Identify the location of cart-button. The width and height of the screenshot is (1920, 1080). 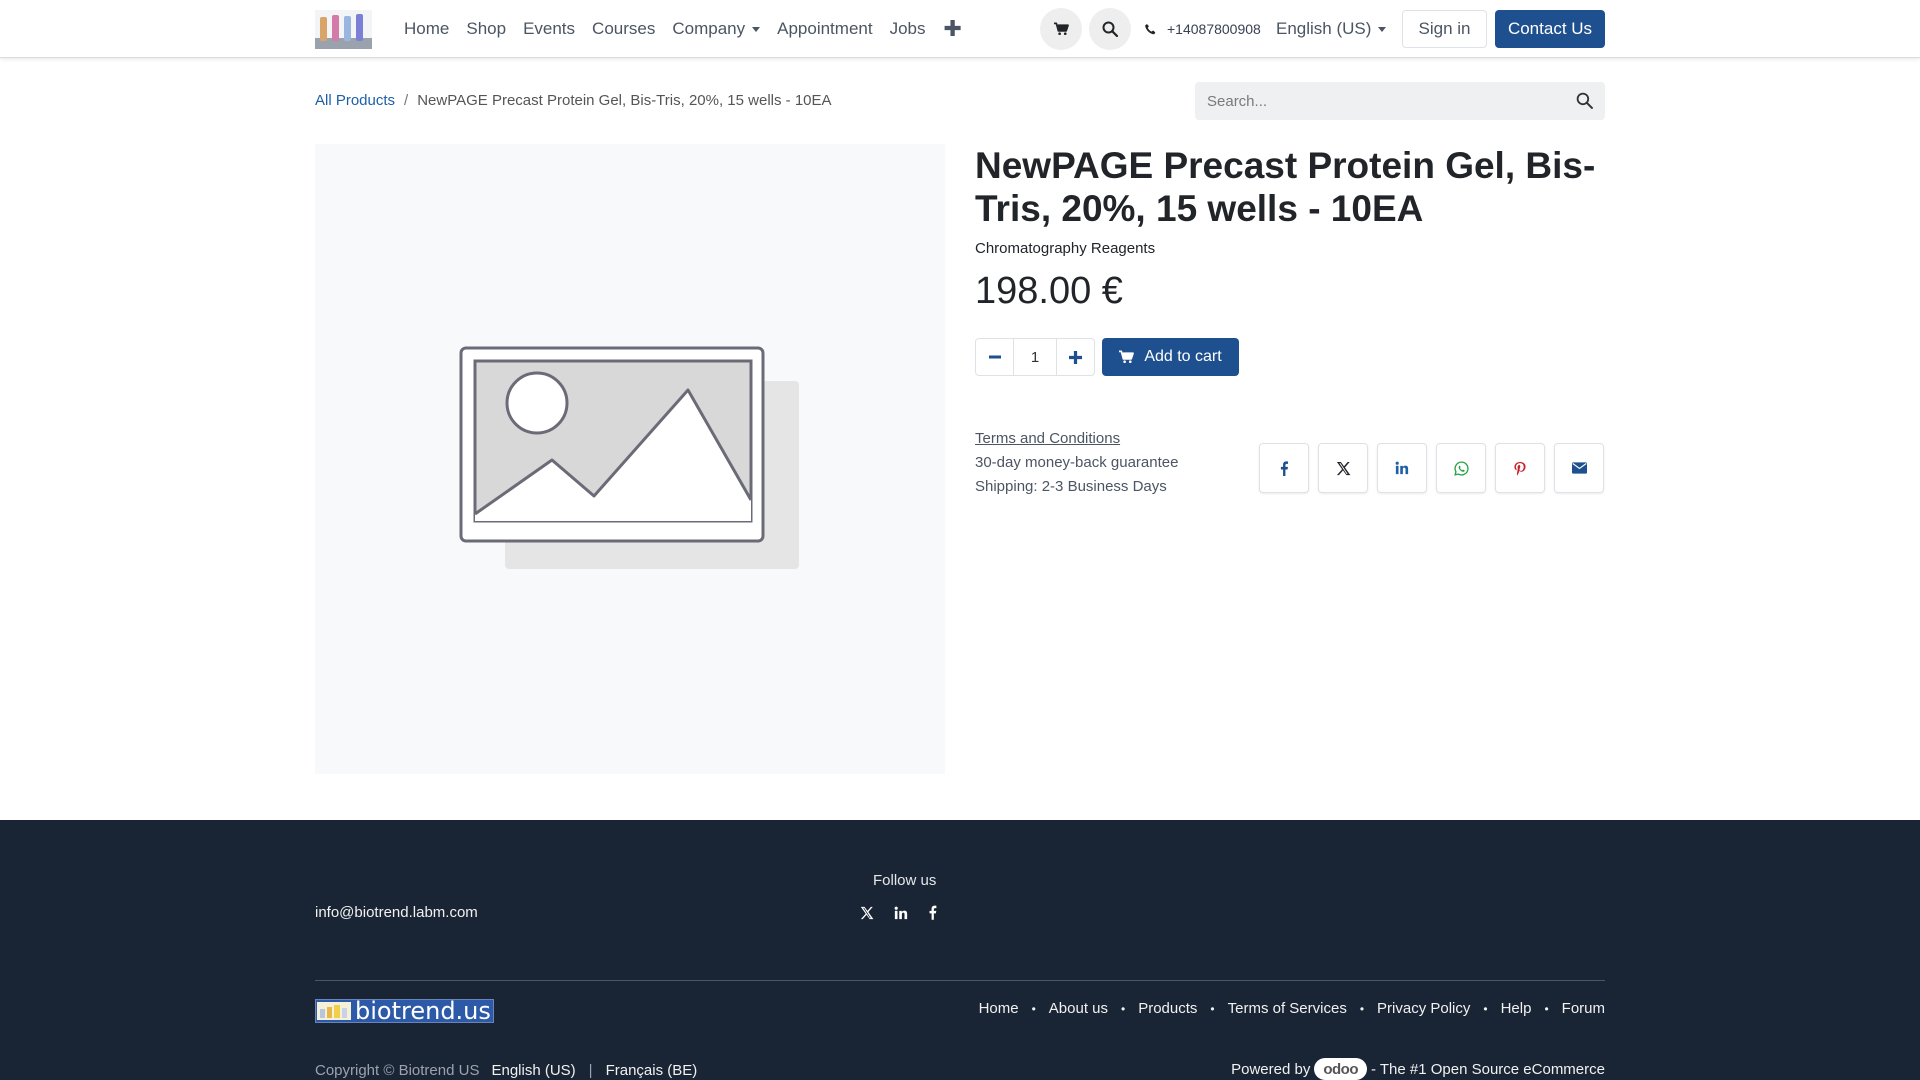
(1061, 29).